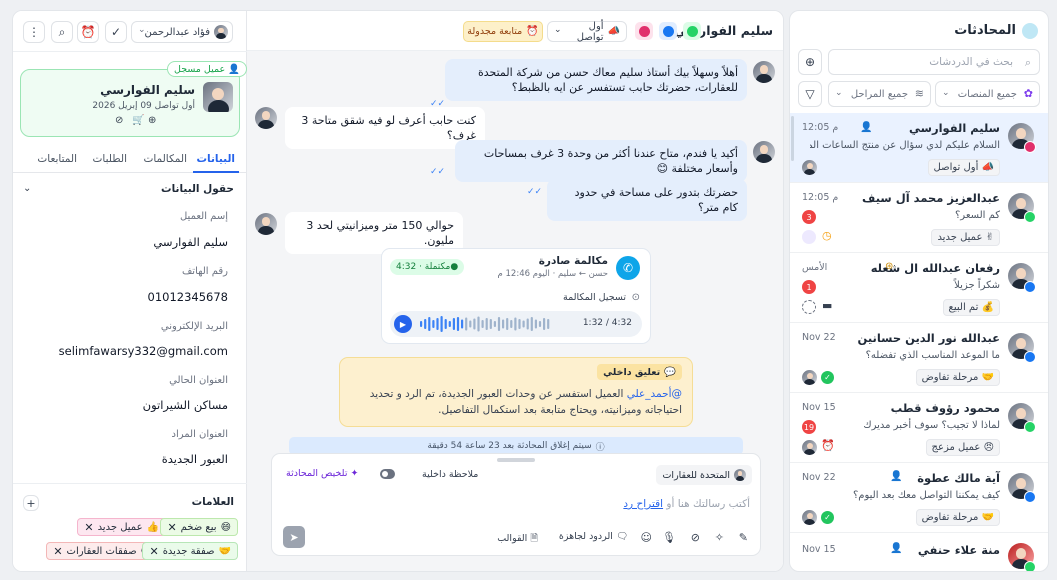 The width and height of the screenshot is (1057, 580). I want to click on field-value-current-address: مساكن الشيراتون, so click(185, 405).